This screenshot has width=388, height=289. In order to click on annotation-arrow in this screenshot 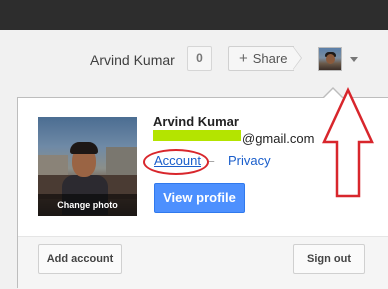, I will do `click(348, 142)`.